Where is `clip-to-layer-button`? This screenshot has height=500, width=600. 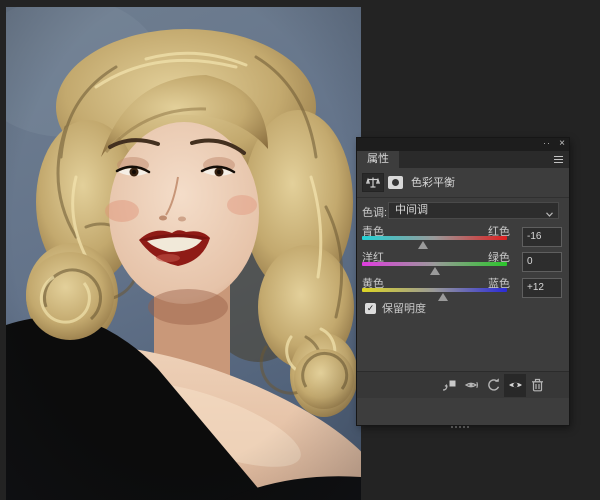
clip-to-layer-button is located at coordinates (449, 385).